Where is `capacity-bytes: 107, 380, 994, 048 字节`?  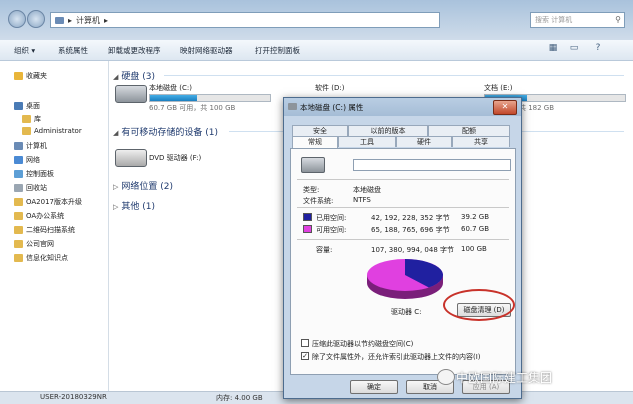 capacity-bytes: 107, 380, 994, 048 字节 is located at coordinates (413, 250).